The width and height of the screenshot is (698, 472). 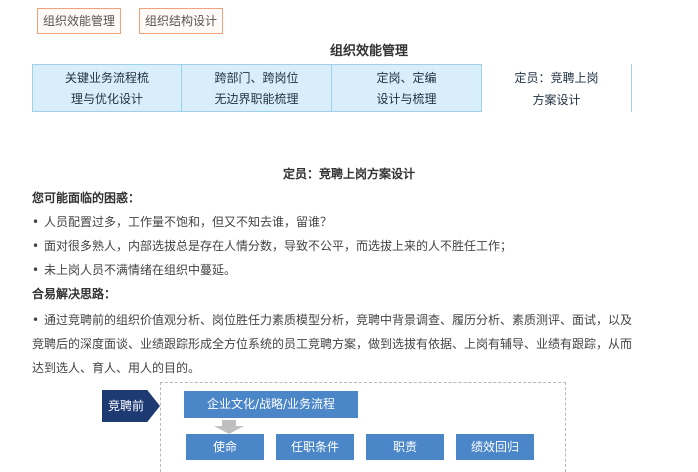 What do you see at coordinates (86, 198) in the screenshot?
I see `problems-heading: 您可能面临的困惑：` at bounding box center [86, 198].